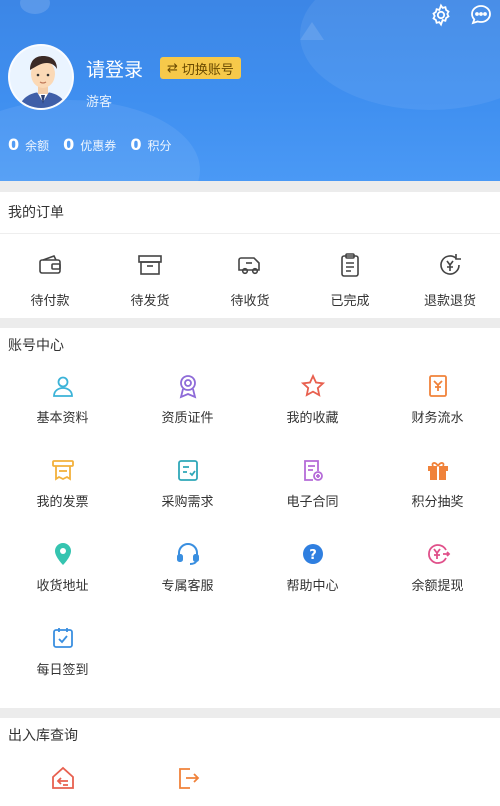  What do you see at coordinates (207, 70) in the screenshot?
I see `switch-account-label: 切换账号` at bounding box center [207, 70].